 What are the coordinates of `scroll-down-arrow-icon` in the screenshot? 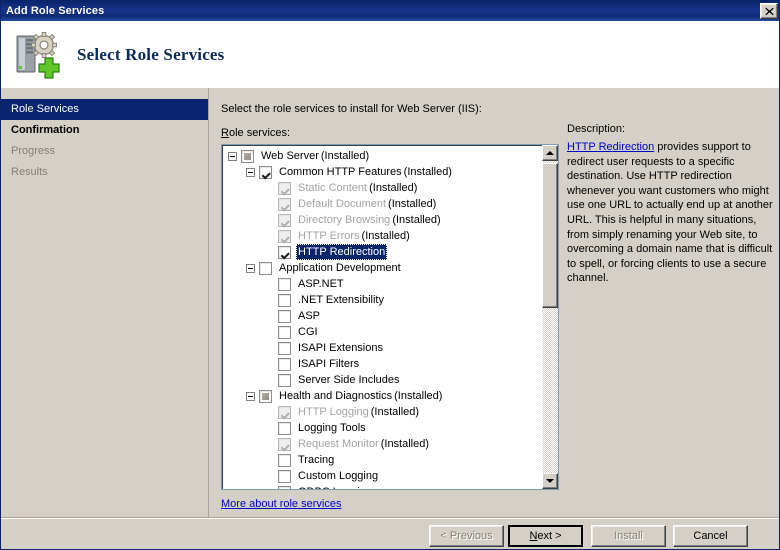 It's located at (550, 481).